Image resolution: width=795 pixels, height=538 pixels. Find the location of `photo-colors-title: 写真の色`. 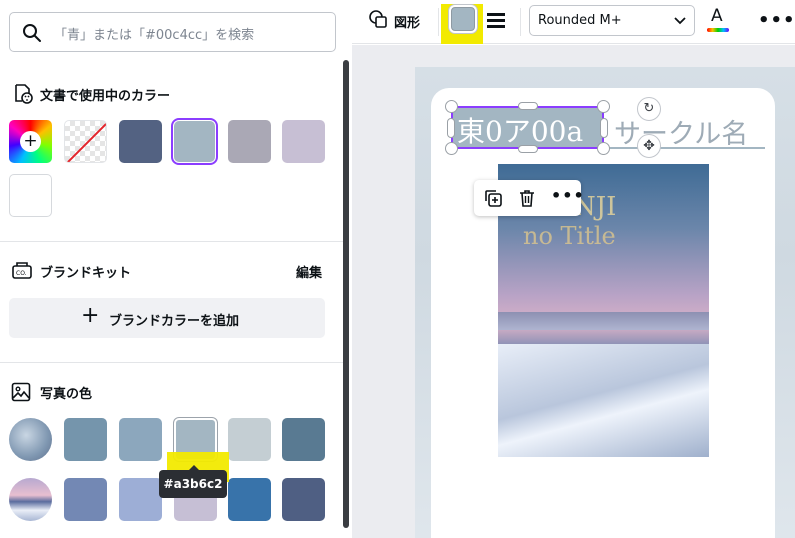

photo-colors-title: 写真の色 is located at coordinates (66, 394).